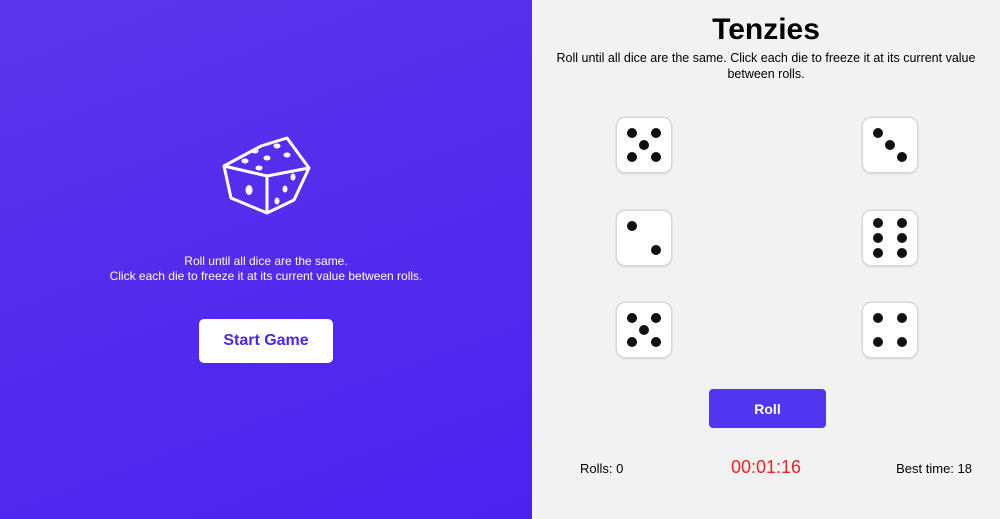 The image size is (1000, 519). I want to click on best-time: Best time: 18, so click(934, 468).